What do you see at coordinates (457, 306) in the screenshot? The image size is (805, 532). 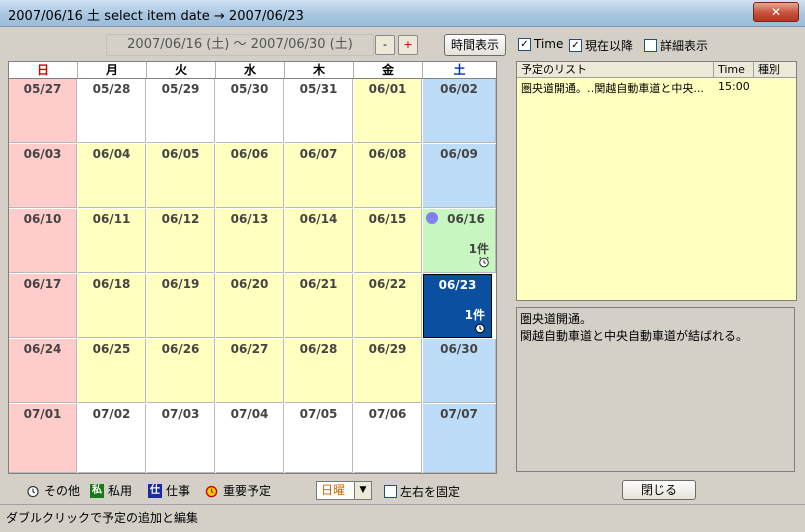 I see `day-cell-selected: 06/23 1件` at bounding box center [457, 306].